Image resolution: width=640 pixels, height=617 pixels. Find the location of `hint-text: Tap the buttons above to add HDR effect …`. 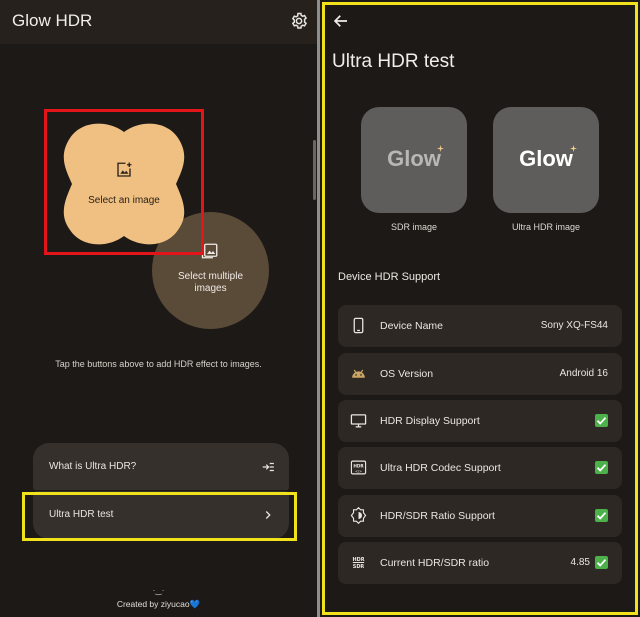

hint-text: Tap the buttons above to add HDR effect … is located at coordinates (158, 364).